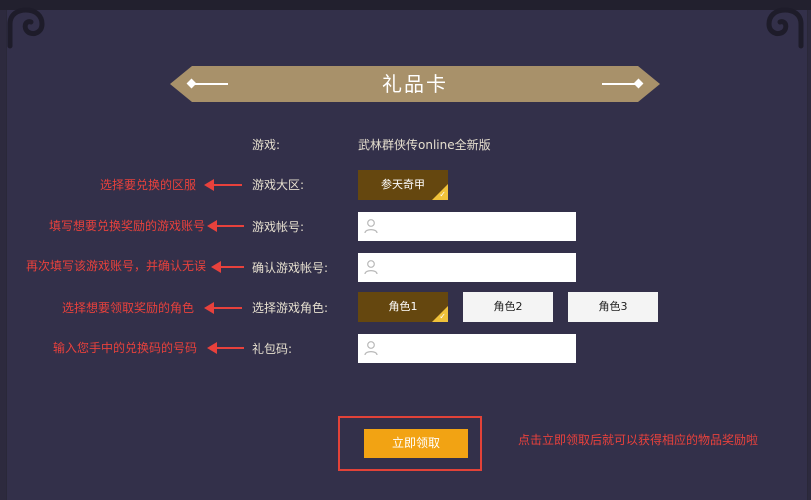 This screenshot has width=811, height=500. I want to click on account-input, so click(478, 226).